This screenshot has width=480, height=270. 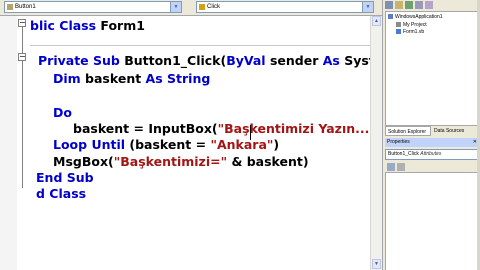 I want to click on tab-label: Solution Explorer, so click(x=407, y=132).